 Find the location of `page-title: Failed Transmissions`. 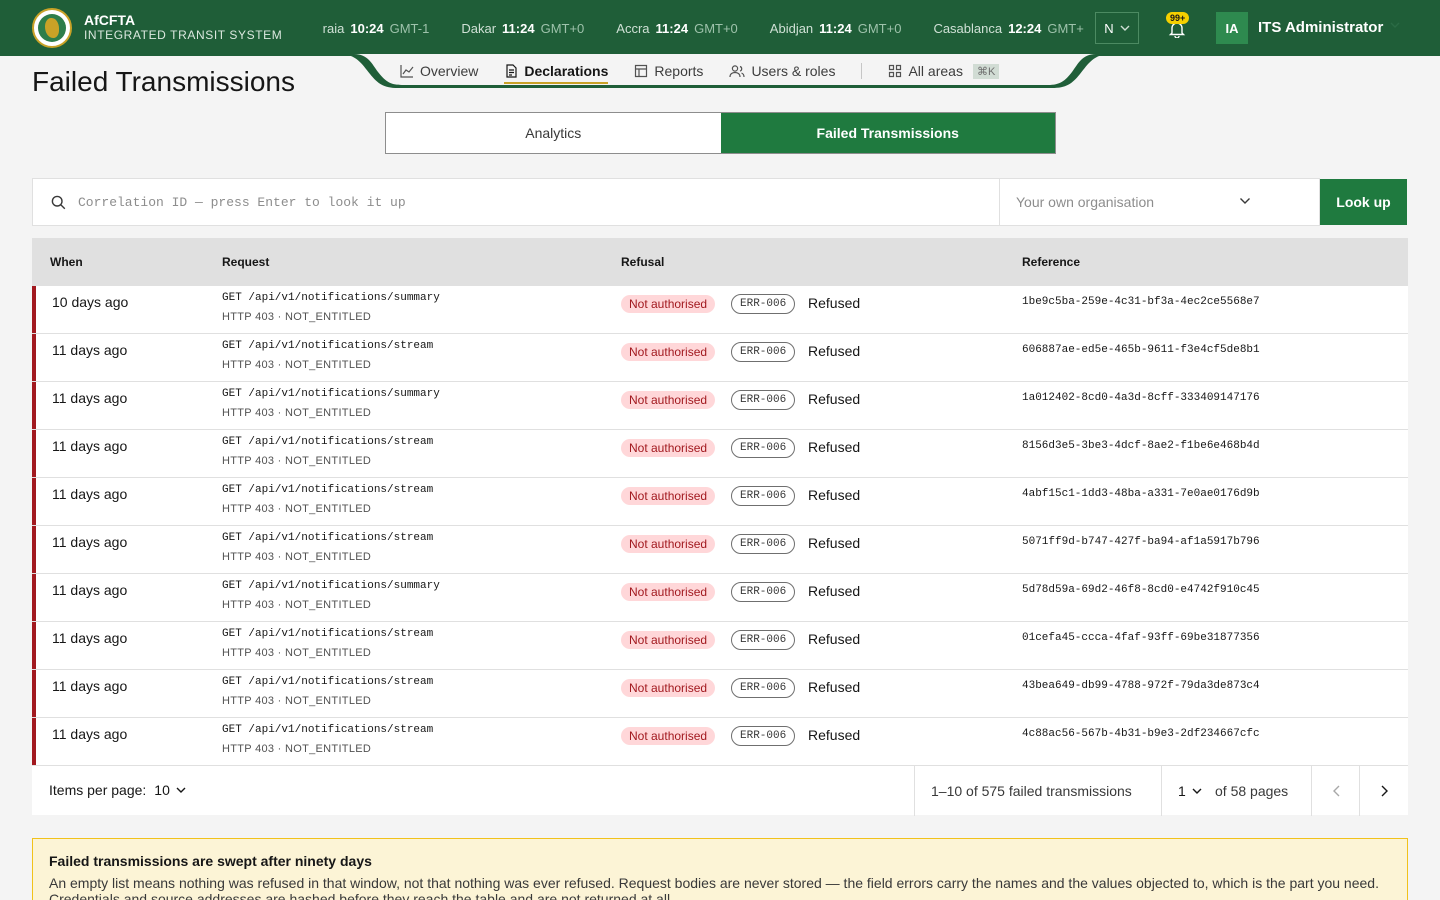

page-title: Failed Transmissions is located at coordinates (163, 81).